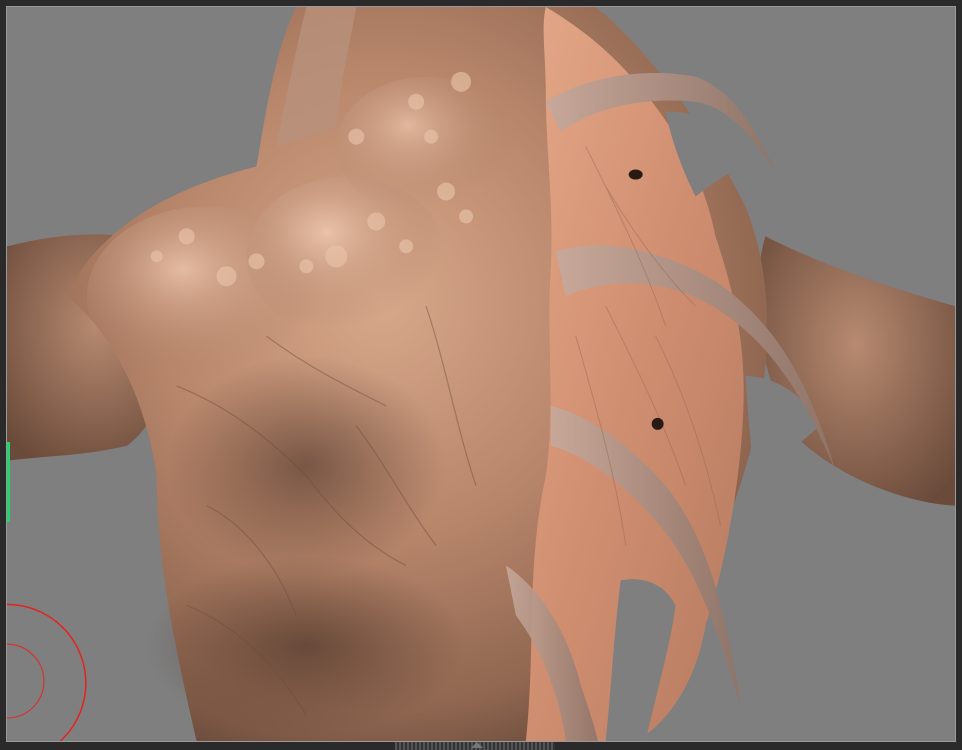 Image resolution: width=962 pixels, height=750 pixels. I want to click on resize-grip-icon, so click(477, 745).